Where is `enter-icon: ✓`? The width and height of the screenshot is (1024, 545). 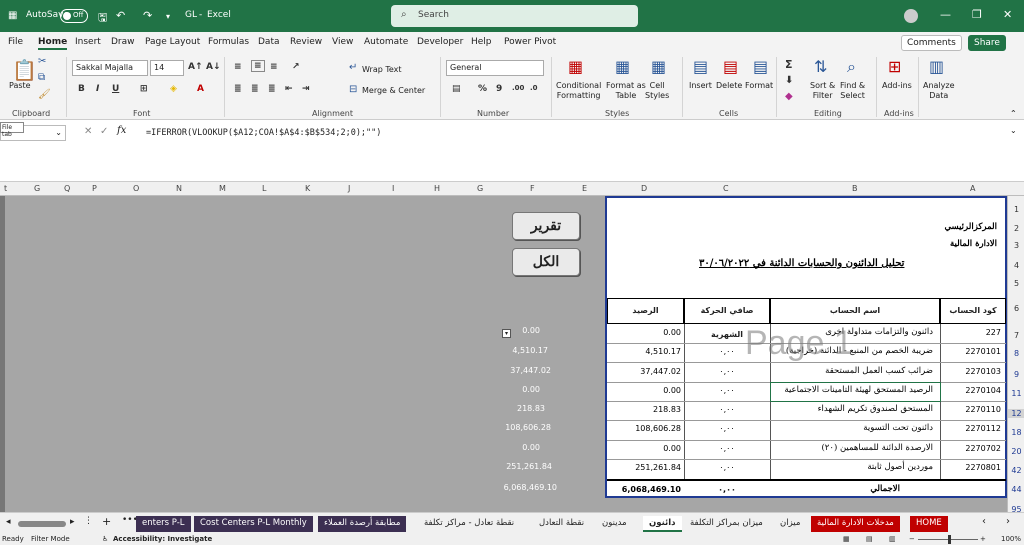 enter-icon: ✓ is located at coordinates (104, 131).